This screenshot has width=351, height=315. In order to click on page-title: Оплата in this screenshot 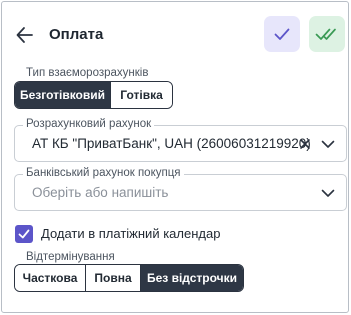, I will do `click(76, 34)`.